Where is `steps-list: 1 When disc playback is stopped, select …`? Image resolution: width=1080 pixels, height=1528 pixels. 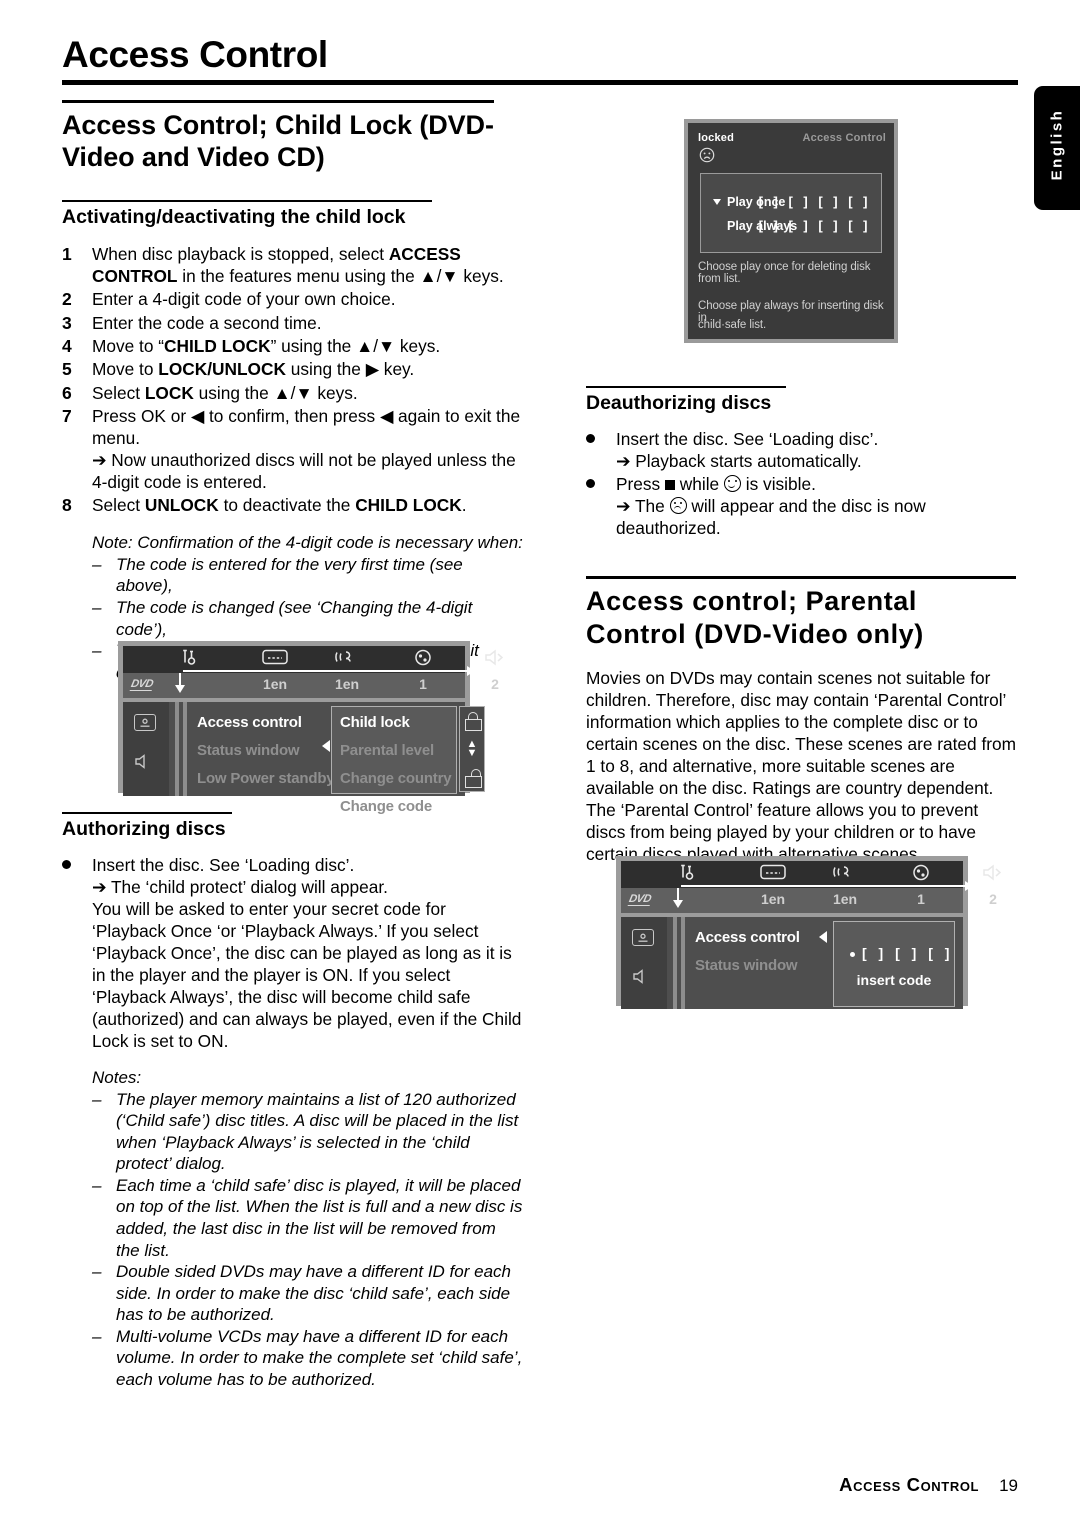 steps-list: 1 When disc playback is stopped, select … is located at coordinates (293, 379).